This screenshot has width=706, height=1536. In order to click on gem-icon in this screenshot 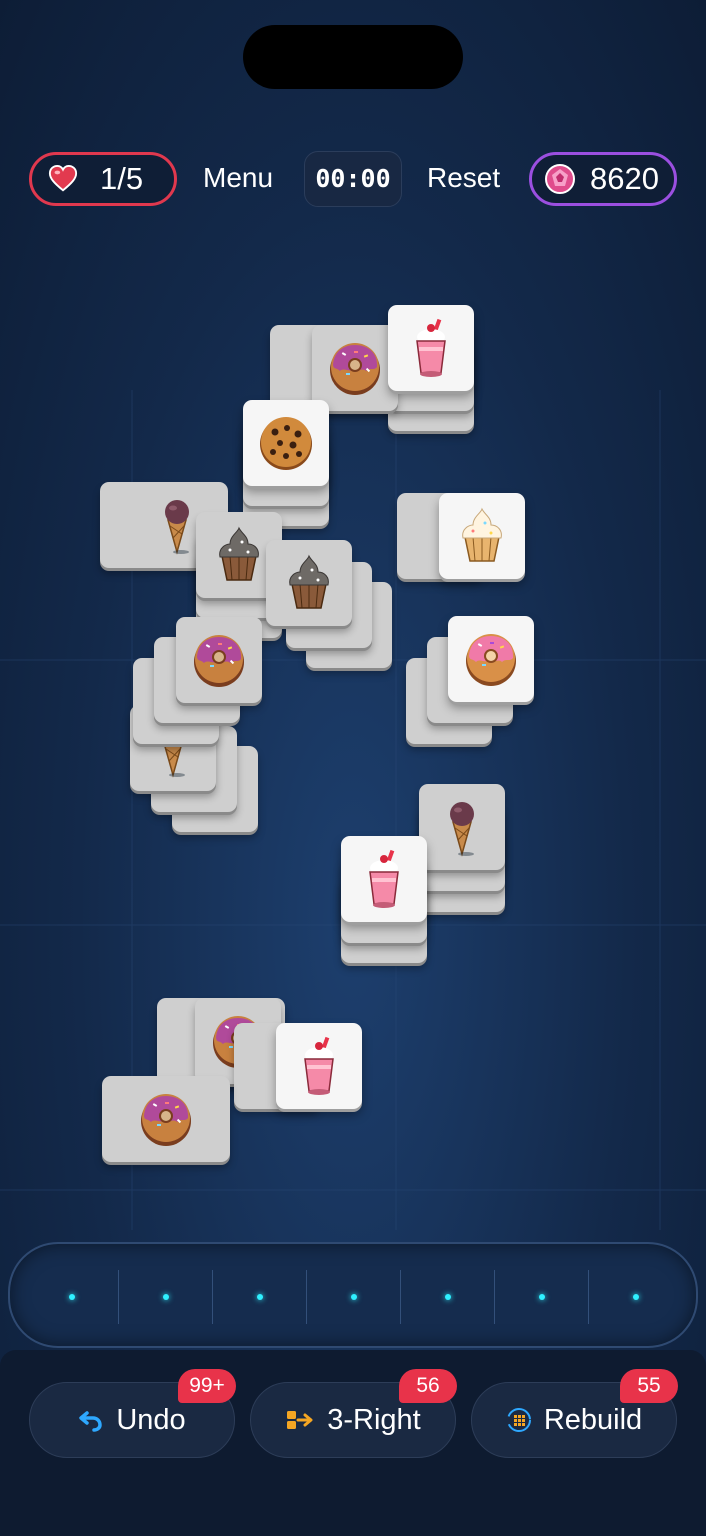, I will do `click(560, 179)`.